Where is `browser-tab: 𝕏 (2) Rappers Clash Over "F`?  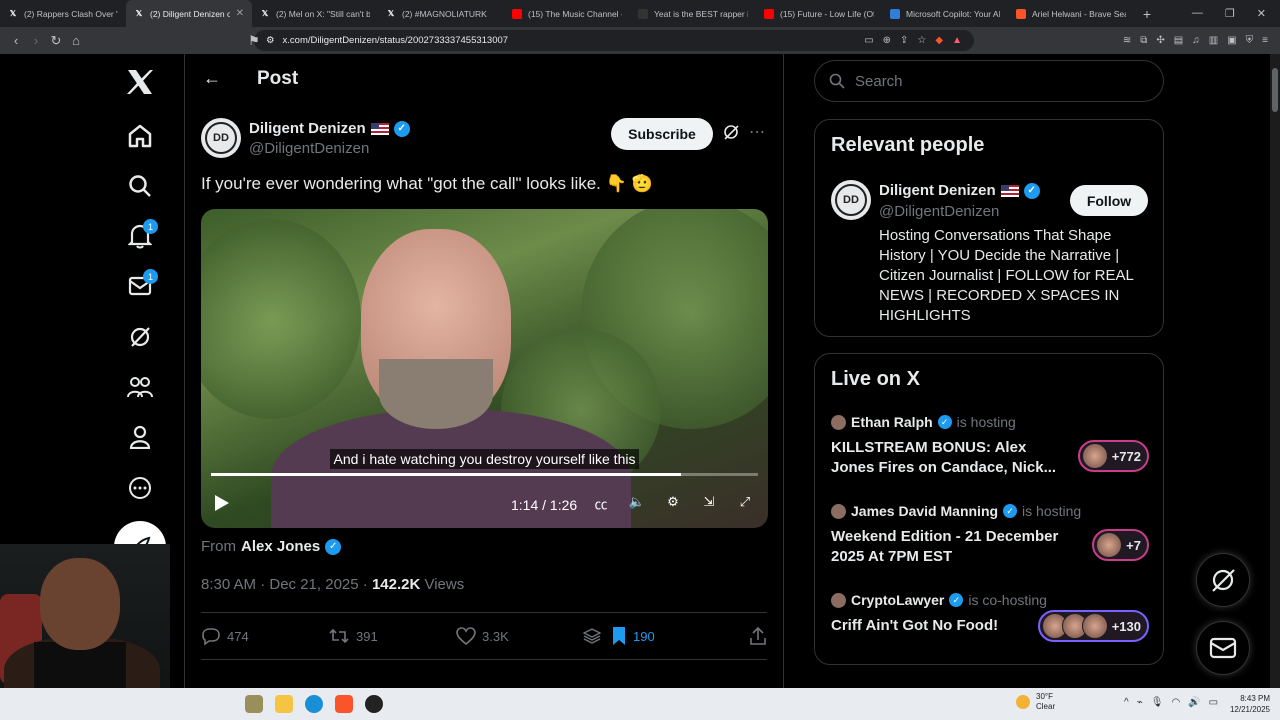
browser-tab: 𝕏 (2) Rappers Clash Over "F is located at coordinates (63, 13).